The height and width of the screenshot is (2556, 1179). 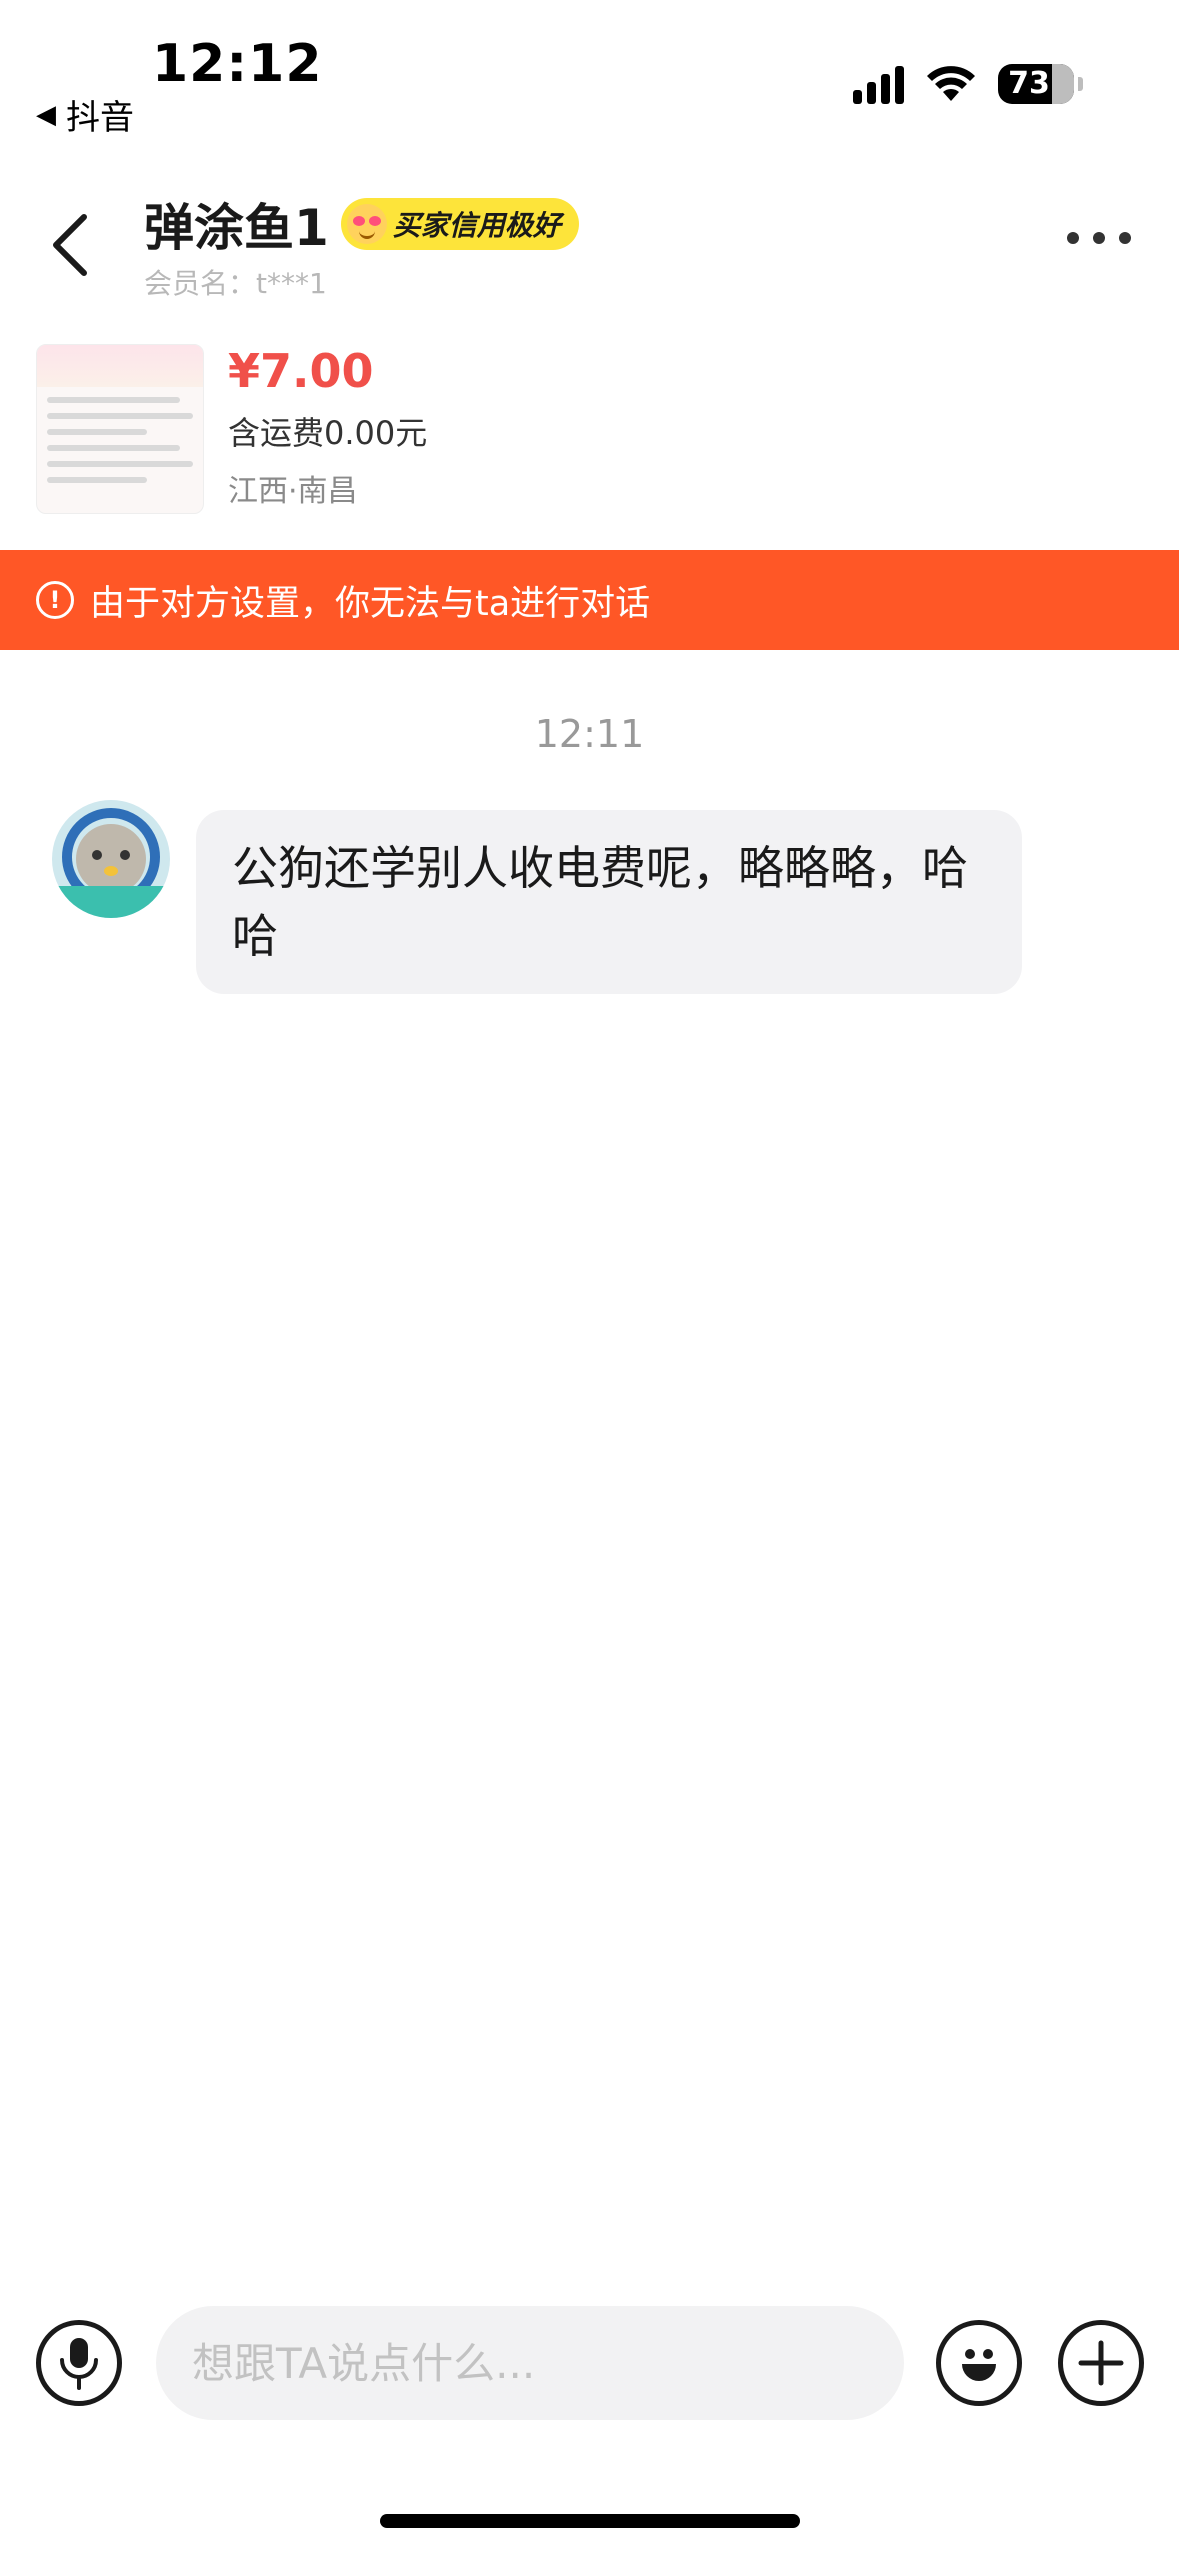 I want to click on back-to-app-button: ◀ 抖音, so click(x=85, y=114).